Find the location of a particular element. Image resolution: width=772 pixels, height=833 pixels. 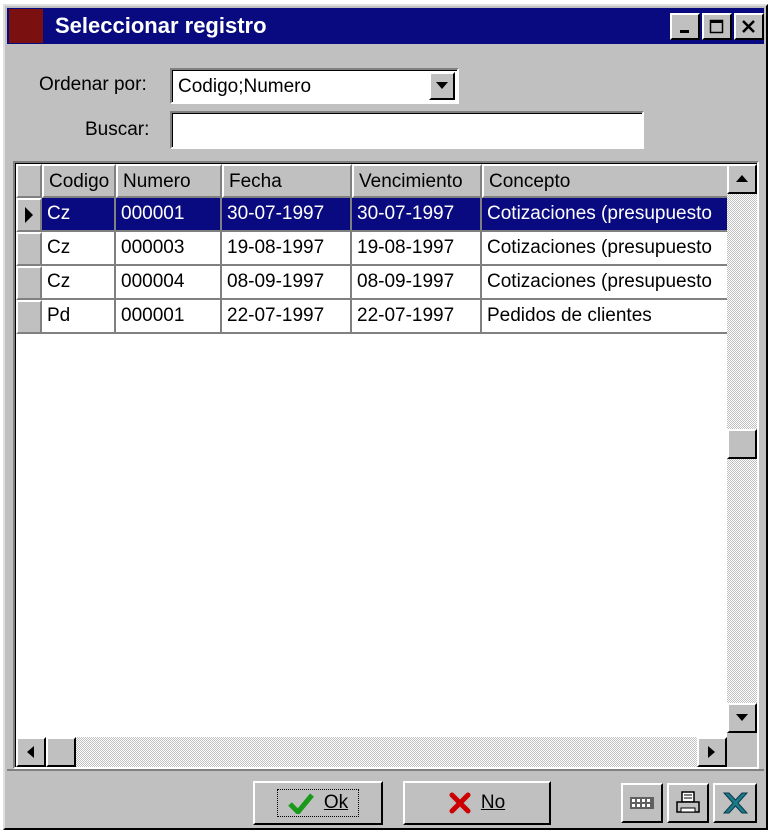

checkmark-icon is located at coordinates (301, 803).